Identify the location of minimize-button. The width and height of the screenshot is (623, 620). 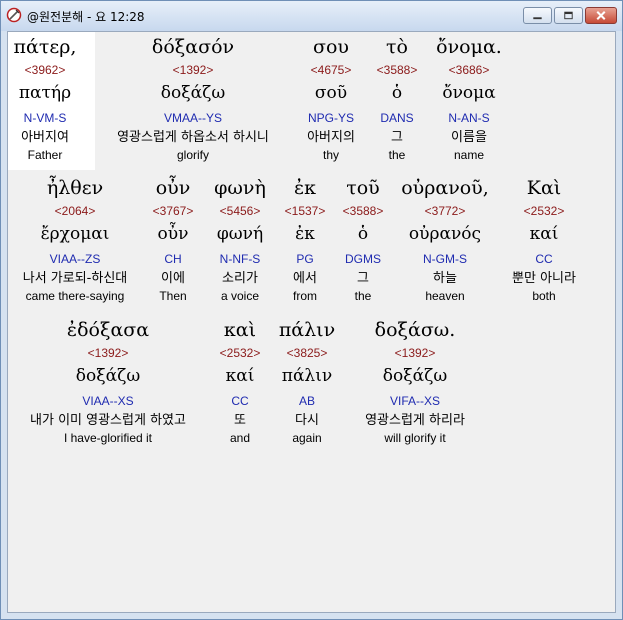
(537, 15).